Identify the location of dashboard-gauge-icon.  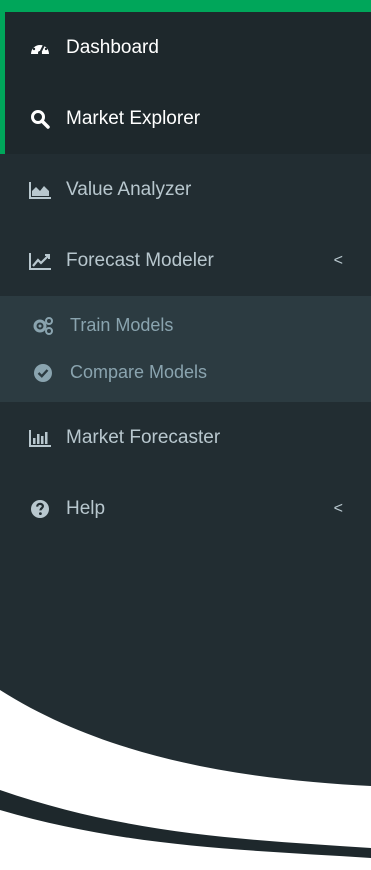
(40, 48).